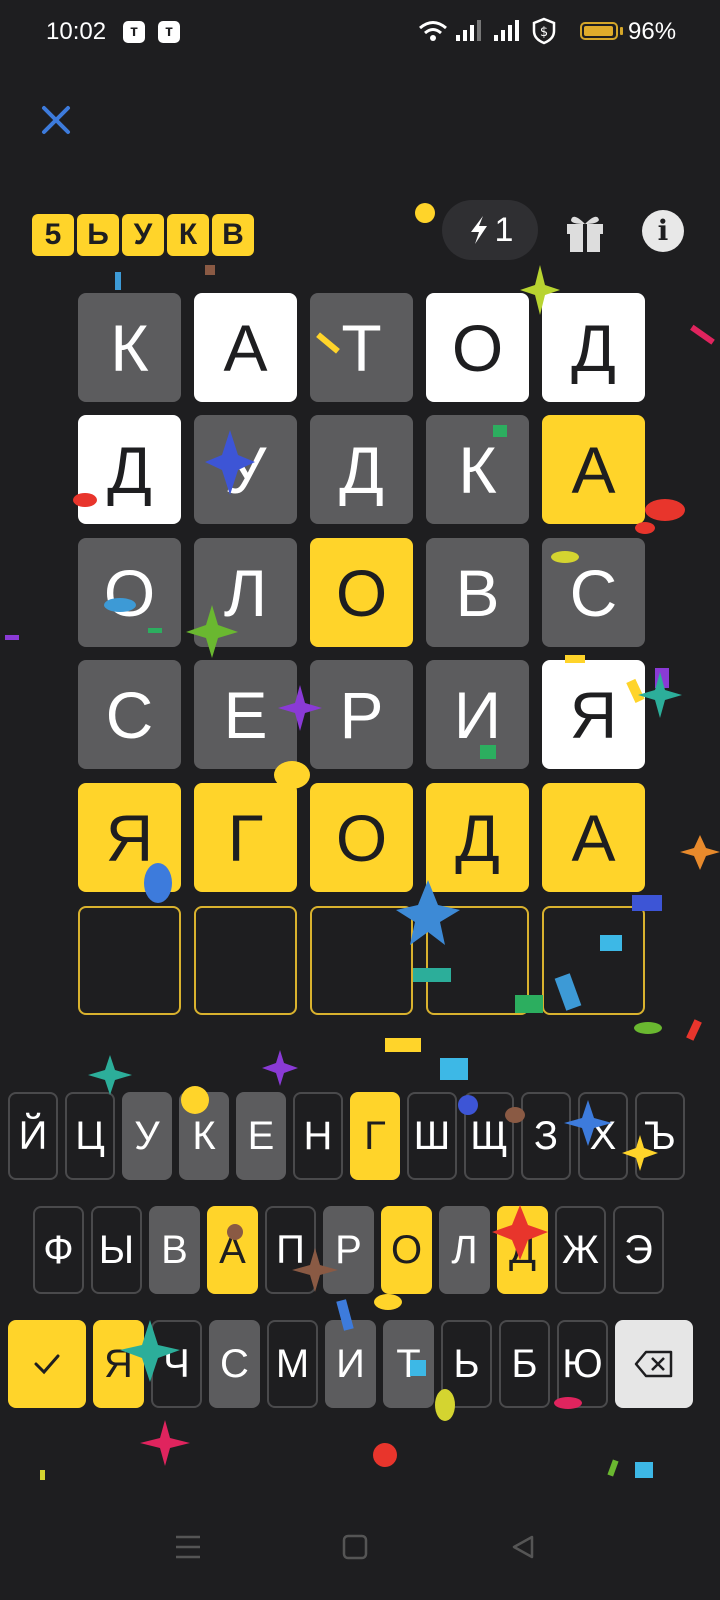 This screenshot has width=720, height=1600. What do you see at coordinates (188, 1547) in the screenshot?
I see `menu-icon` at bounding box center [188, 1547].